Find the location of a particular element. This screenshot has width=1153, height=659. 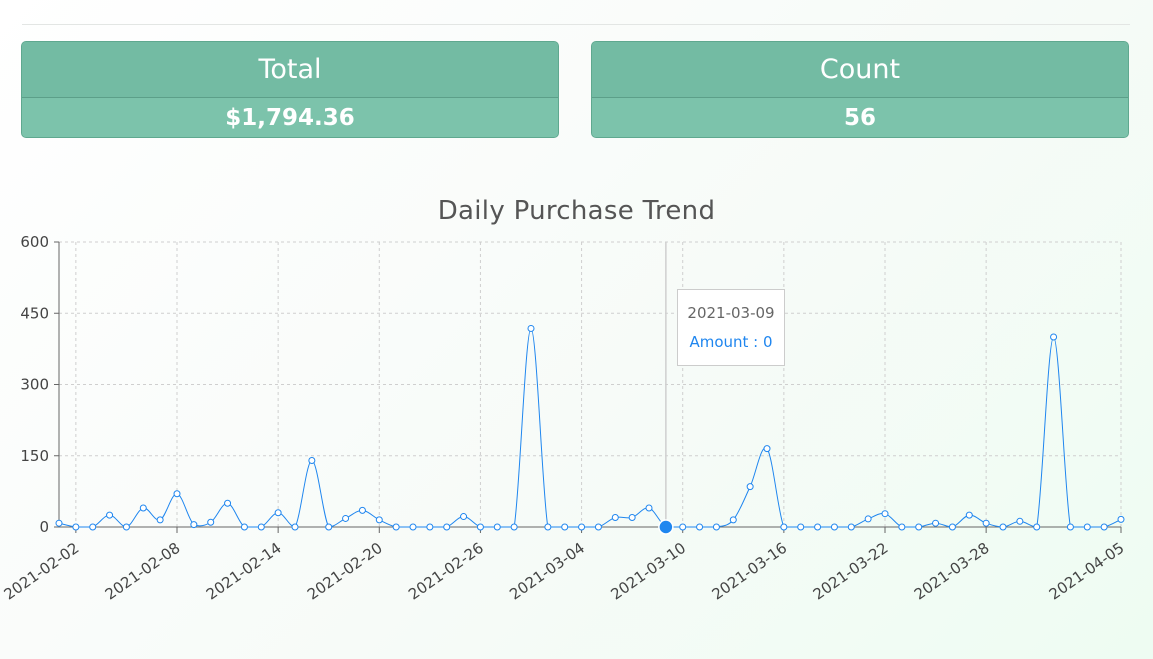

x-tick-label: 2021-02-02 is located at coordinates (42, 571).